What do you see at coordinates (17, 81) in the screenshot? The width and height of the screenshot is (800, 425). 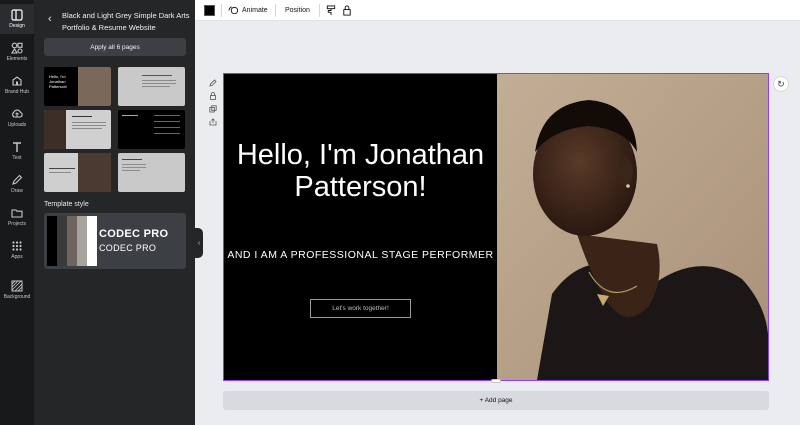 I see `brand-hub-icon` at bounding box center [17, 81].